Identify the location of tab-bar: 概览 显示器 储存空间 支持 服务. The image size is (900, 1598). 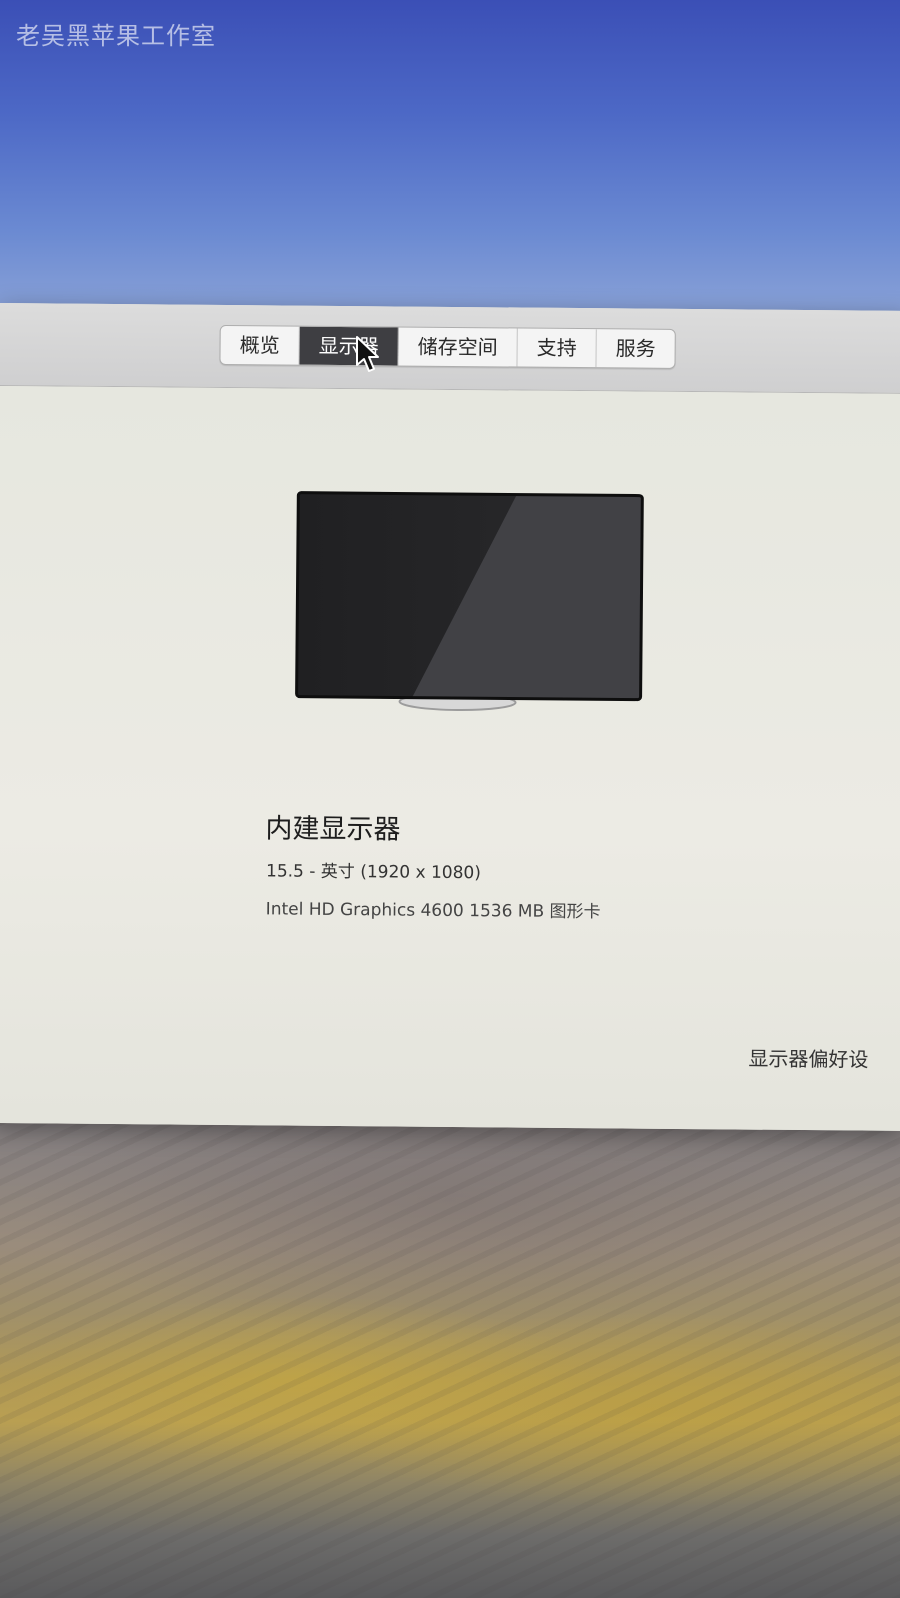
(447, 346).